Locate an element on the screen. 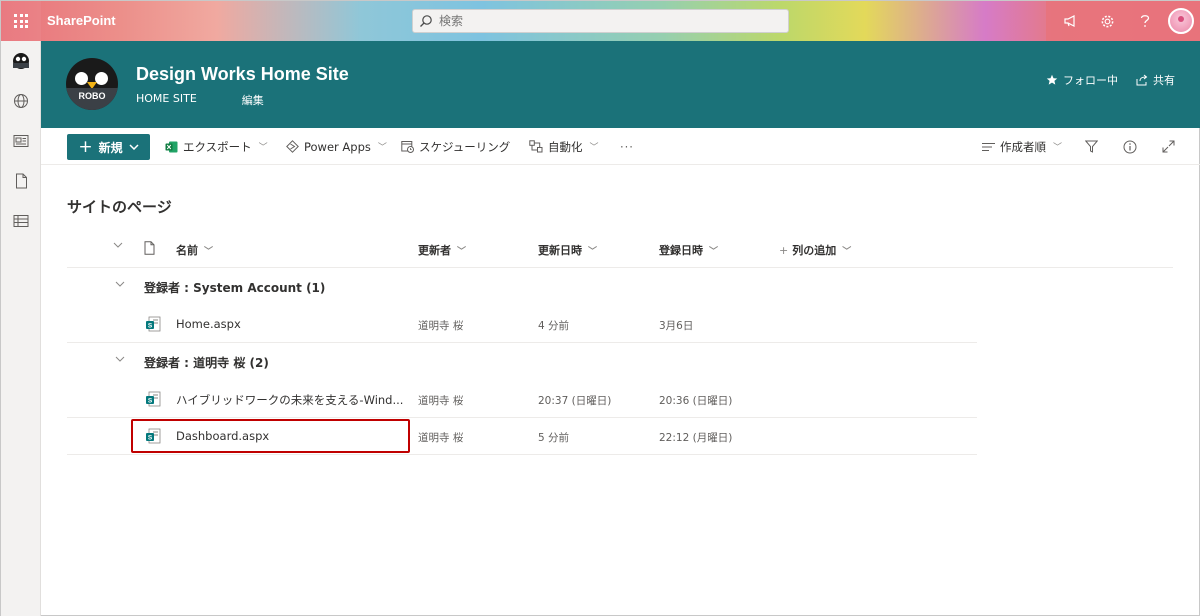 Image resolution: width=1200 pixels, height=616 pixels. filter-icon is located at coordinates (1091, 146).